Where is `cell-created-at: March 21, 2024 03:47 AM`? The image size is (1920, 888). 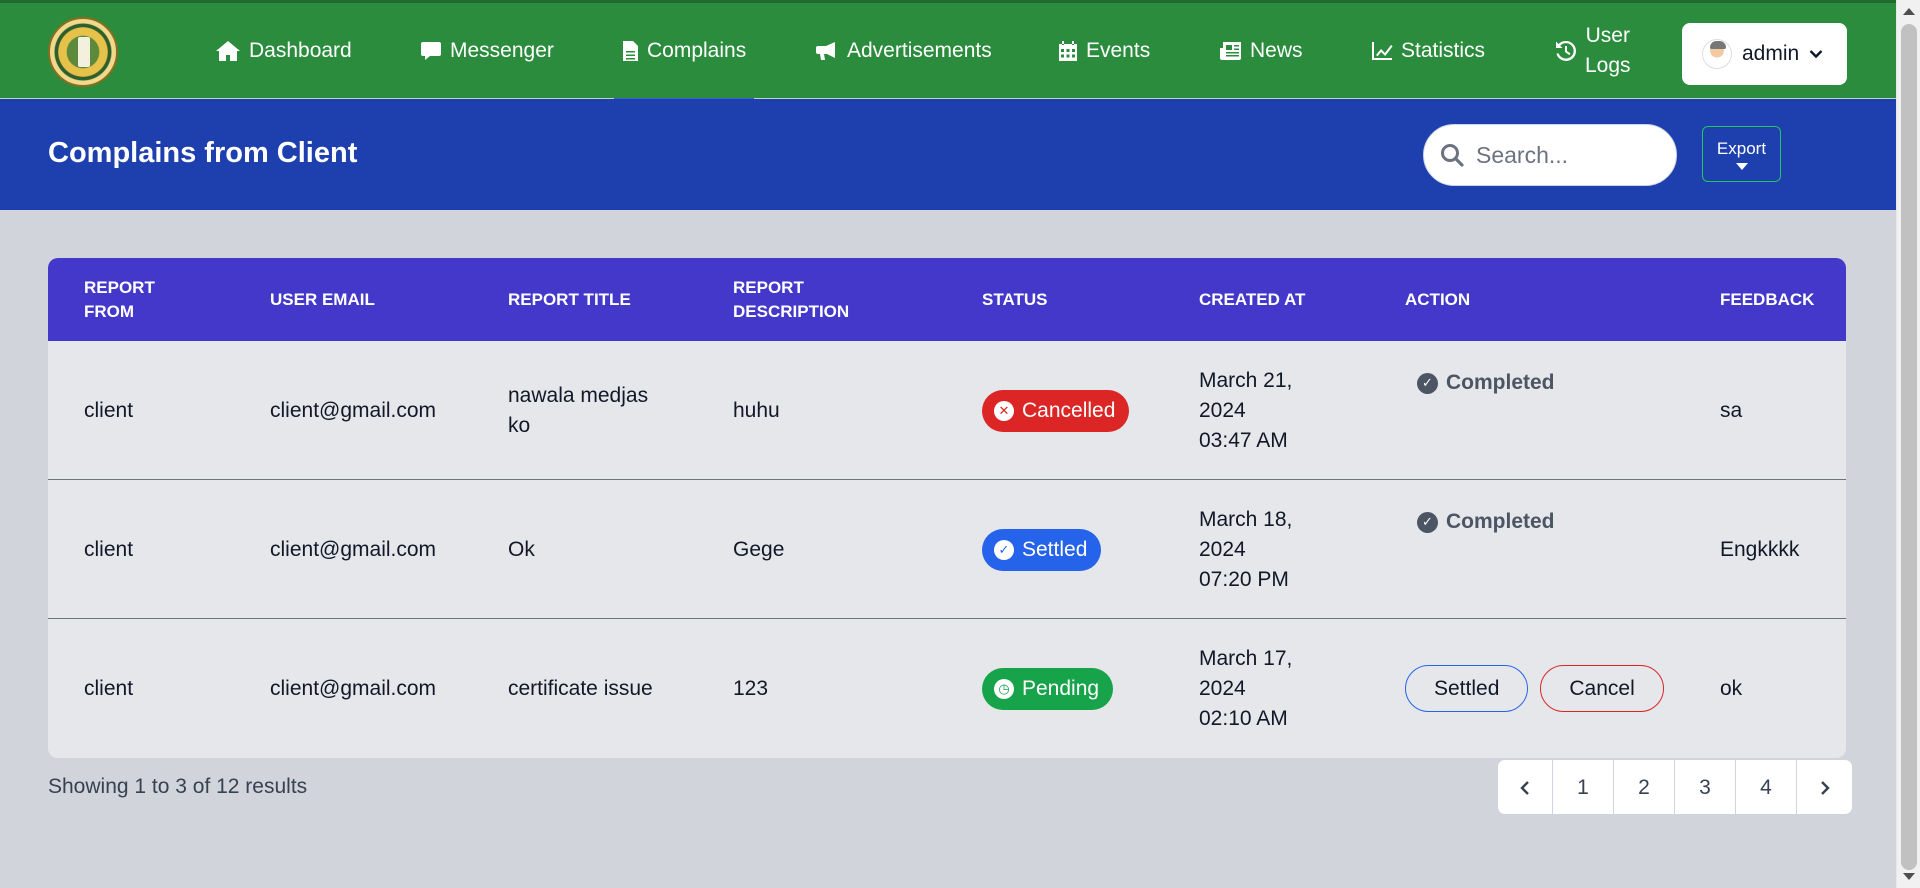 cell-created-at: March 21, 2024 03:47 AM is located at coordinates (1245, 410).